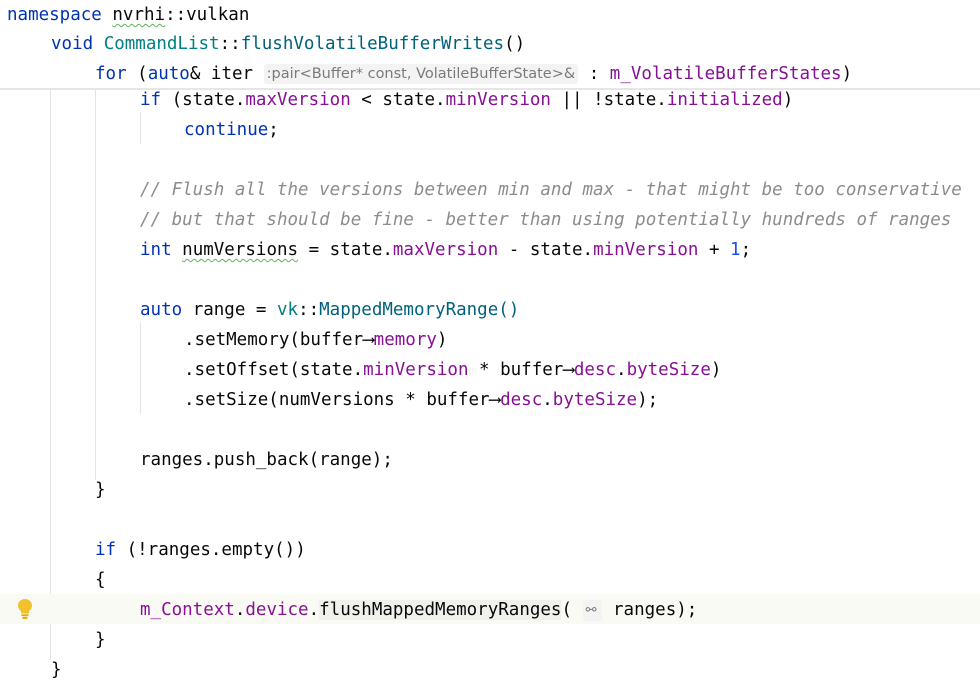  What do you see at coordinates (287, 310) in the screenshot?
I see `namespace-name: vk` at bounding box center [287, 310].